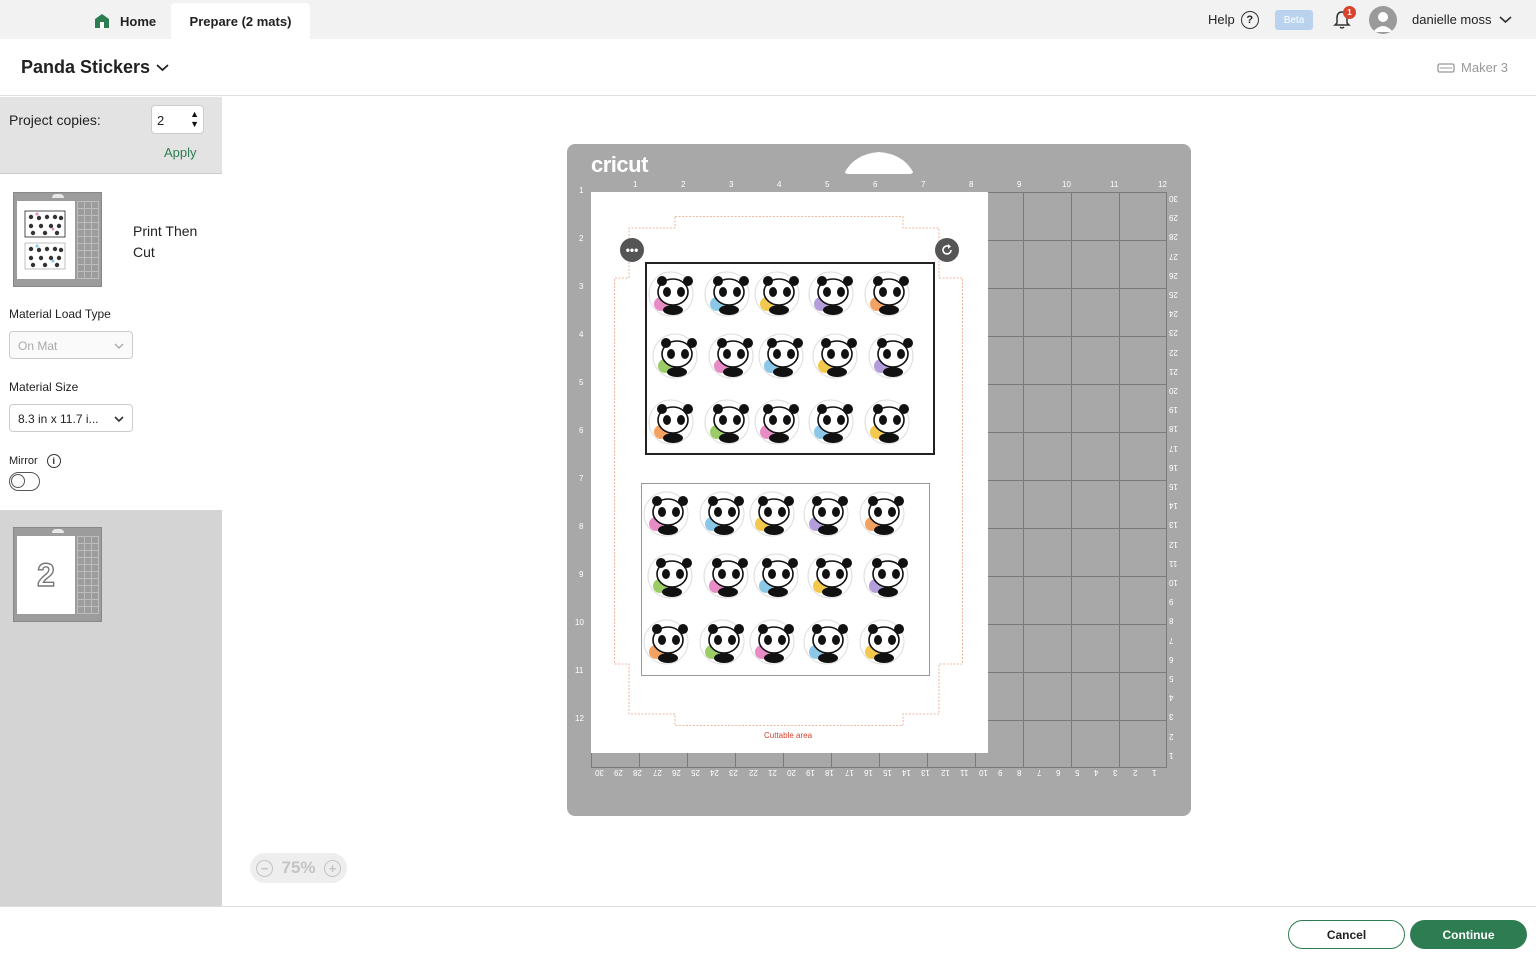 This screenshot has width=1536, height=960. I want to click on footer-bar: Cancel Continue, so click(768, 933).